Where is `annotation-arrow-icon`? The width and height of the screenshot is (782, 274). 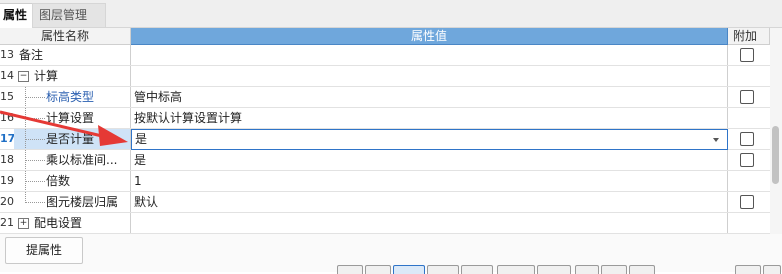 annotation-arrow-icon is located at coordinates (64, 128).